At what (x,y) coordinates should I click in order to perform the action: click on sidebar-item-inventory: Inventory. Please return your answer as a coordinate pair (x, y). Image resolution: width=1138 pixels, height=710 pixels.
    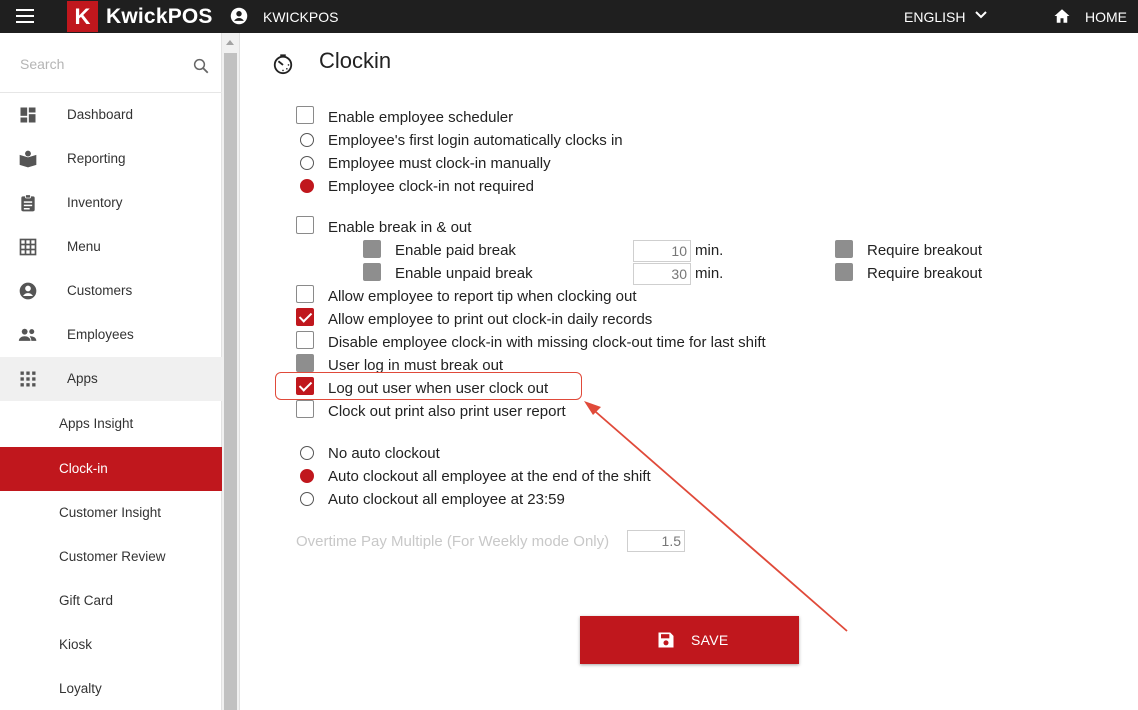
    Looking at the image, I should click on (111, 203).